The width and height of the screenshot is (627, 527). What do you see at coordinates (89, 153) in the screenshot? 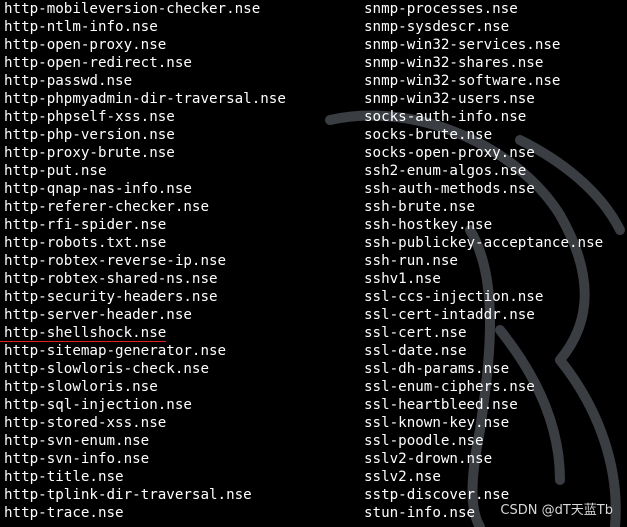
I see `file-entry: http-proxy-brute.nse` at bounding box center [89, 153].